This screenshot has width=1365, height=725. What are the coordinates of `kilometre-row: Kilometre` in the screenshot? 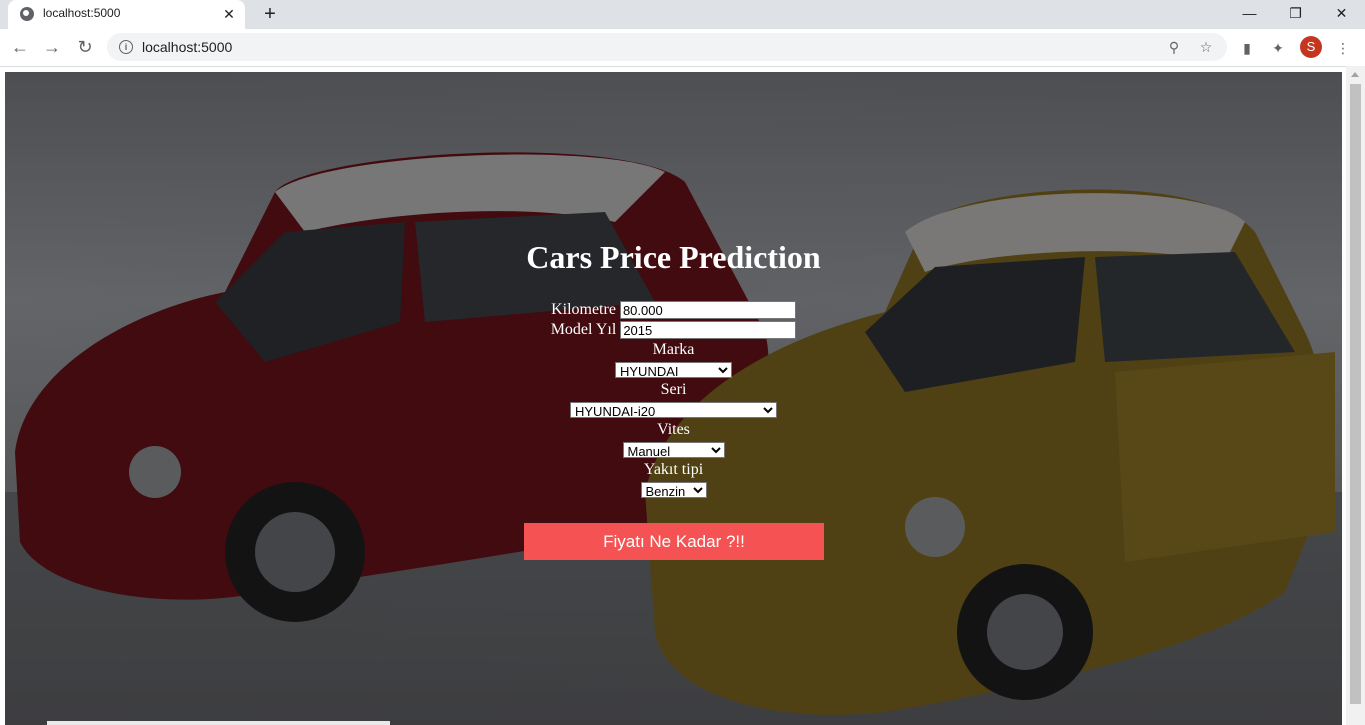 It's located at (673, 310).